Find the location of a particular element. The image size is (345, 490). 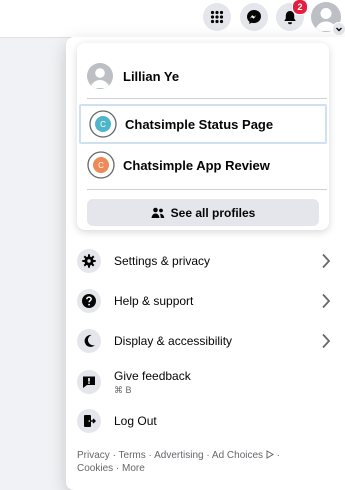

feedback-icon is located at coordinates (89, 382).